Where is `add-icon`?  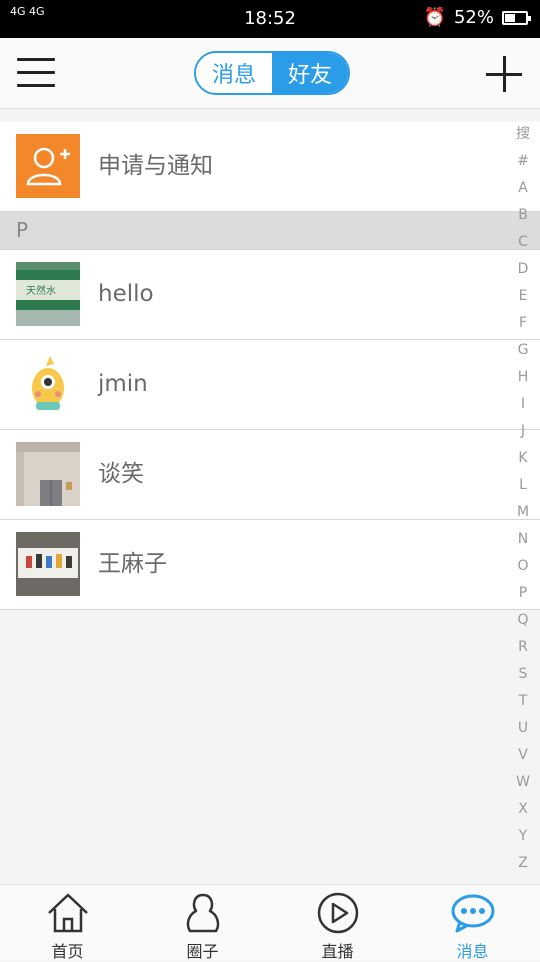 add-icon is located at coordinates (504, 74).